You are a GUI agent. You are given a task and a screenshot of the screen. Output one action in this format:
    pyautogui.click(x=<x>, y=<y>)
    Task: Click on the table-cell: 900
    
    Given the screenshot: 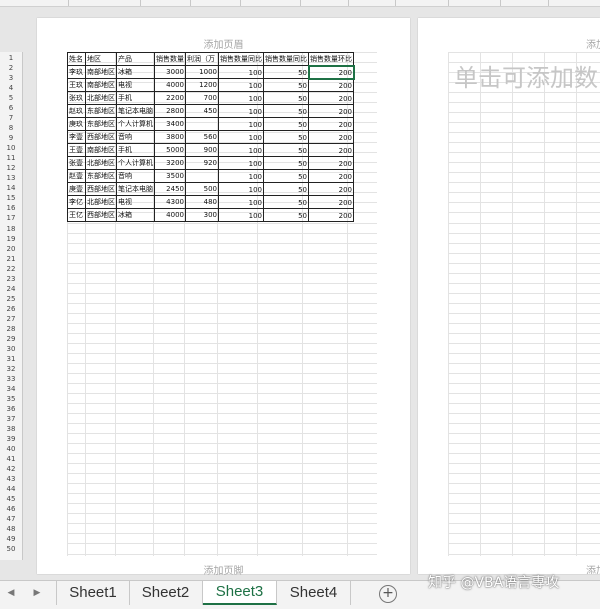 What is the action you would take?
    pyautogui.click(x=202, y=150)
    